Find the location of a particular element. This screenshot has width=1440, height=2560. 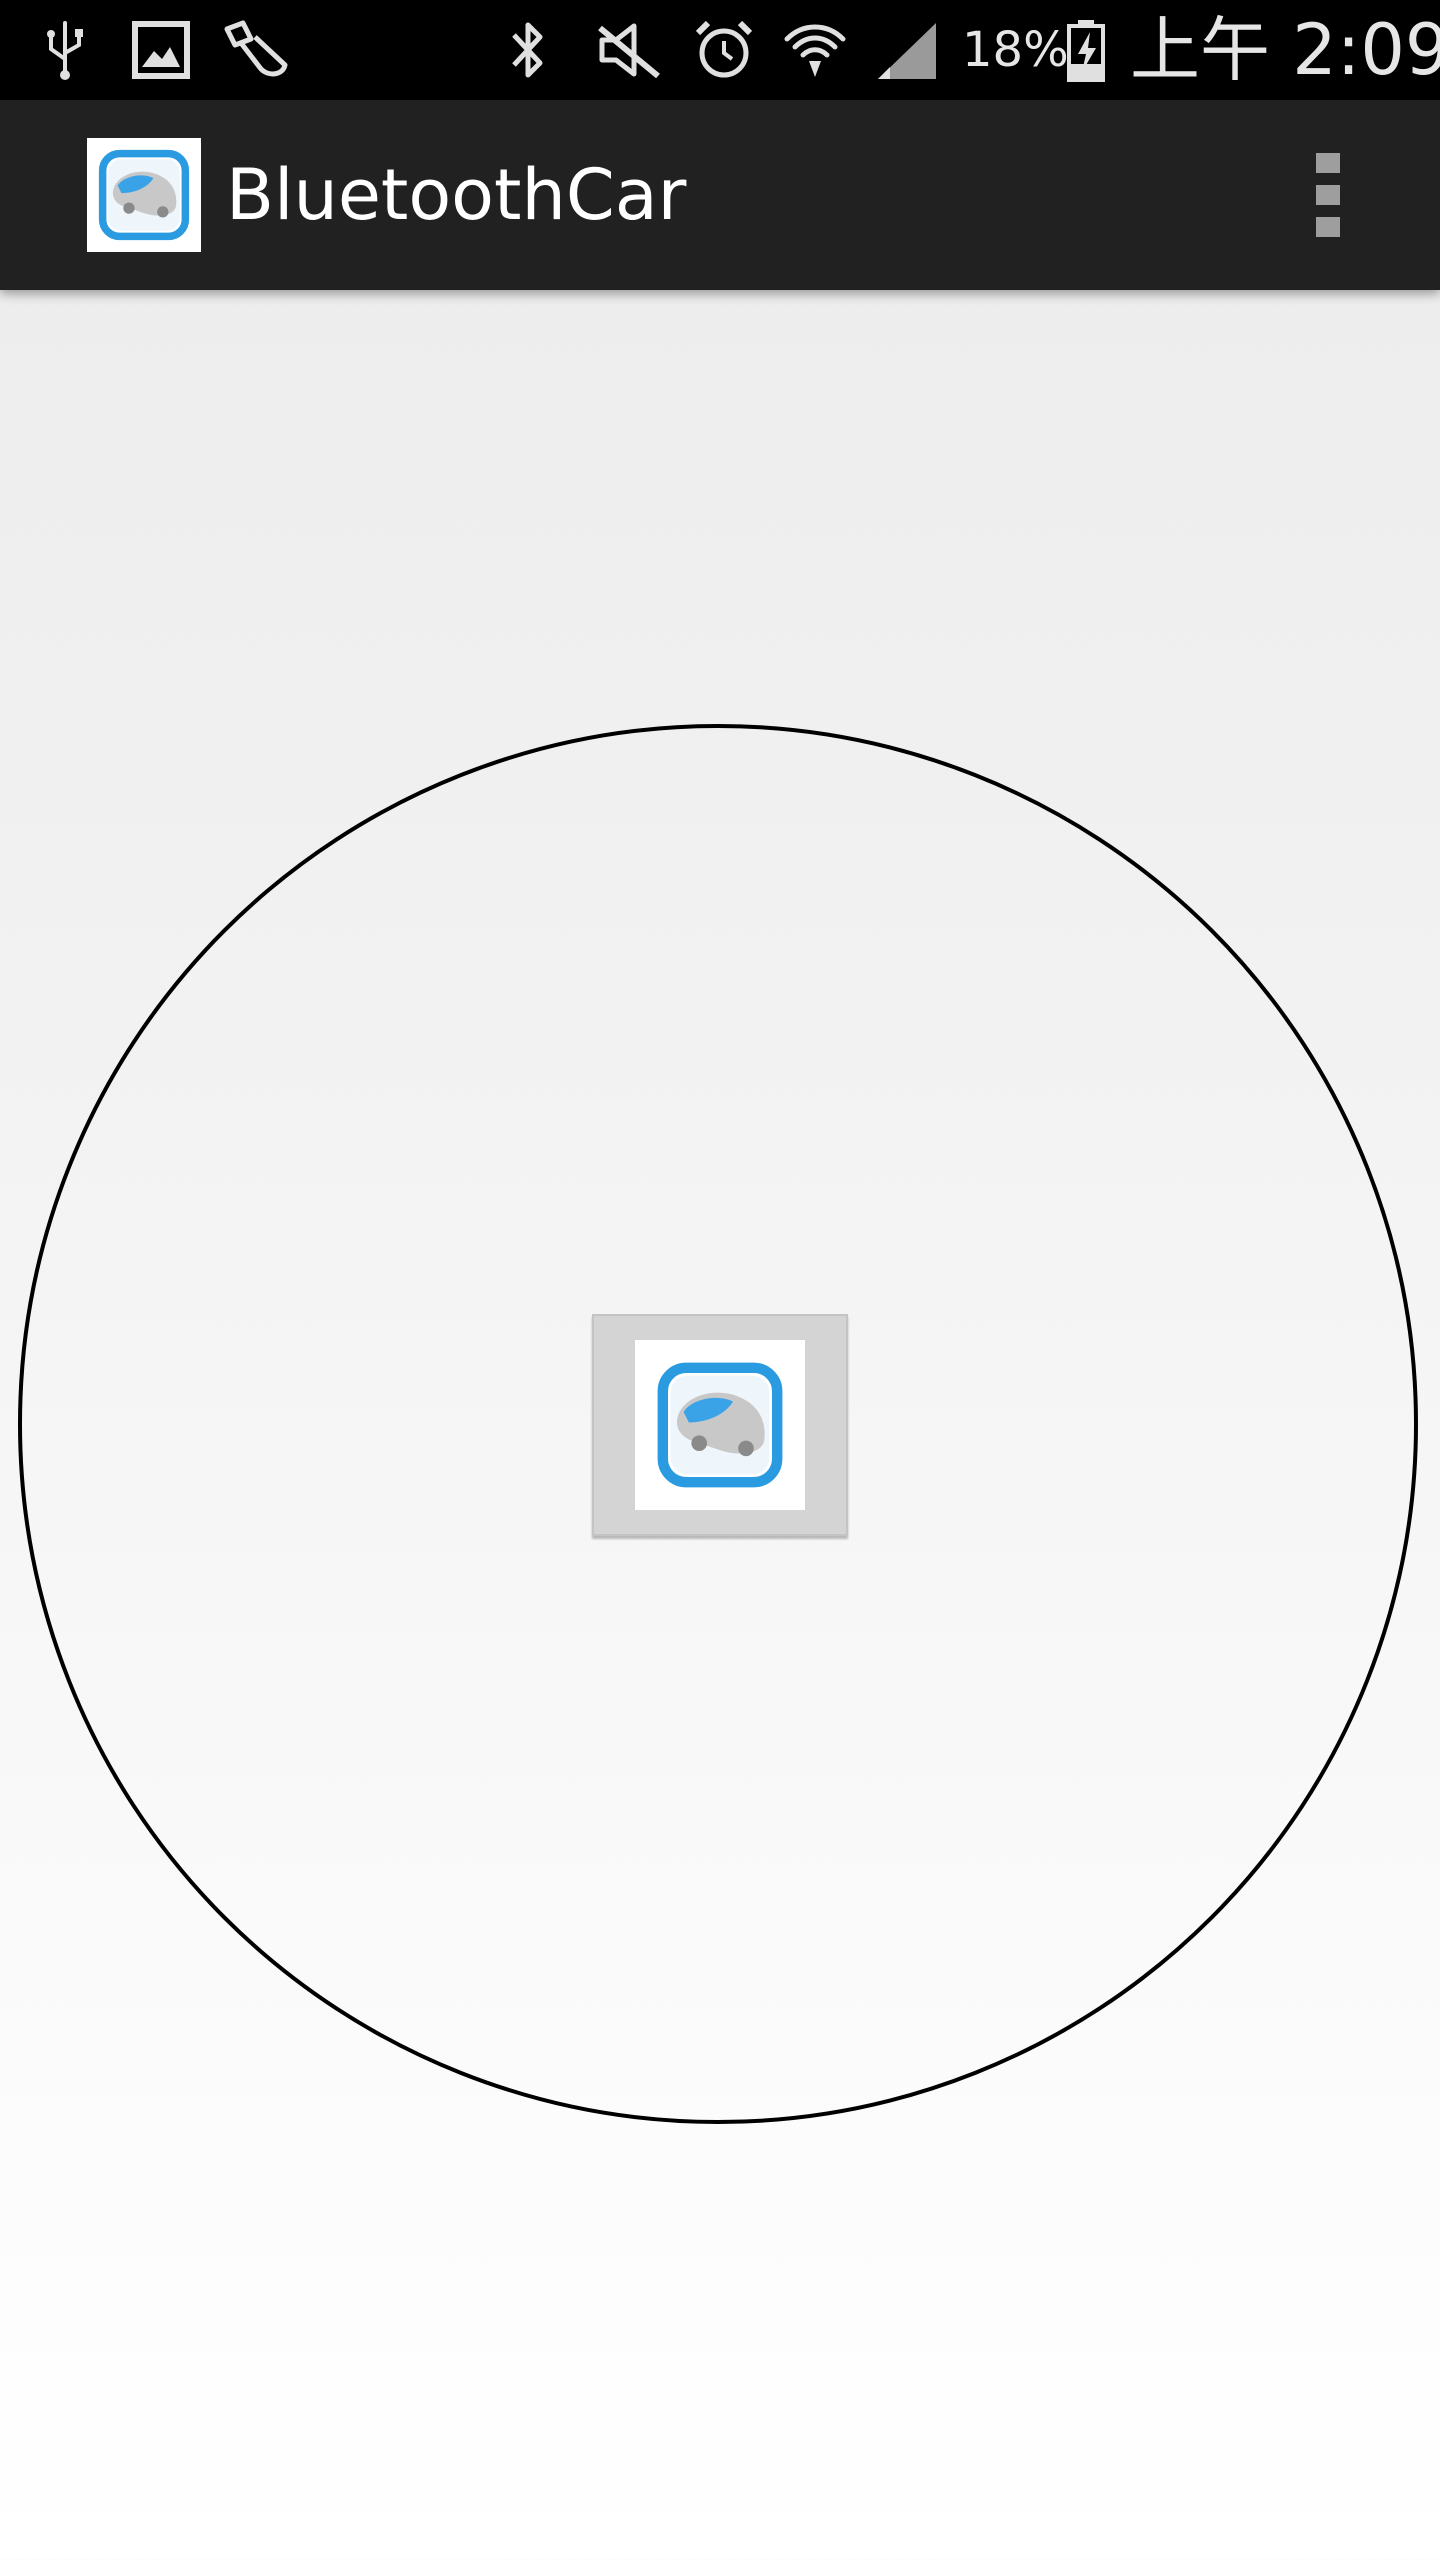

gallery-icon is located at coordinates (161, 50).